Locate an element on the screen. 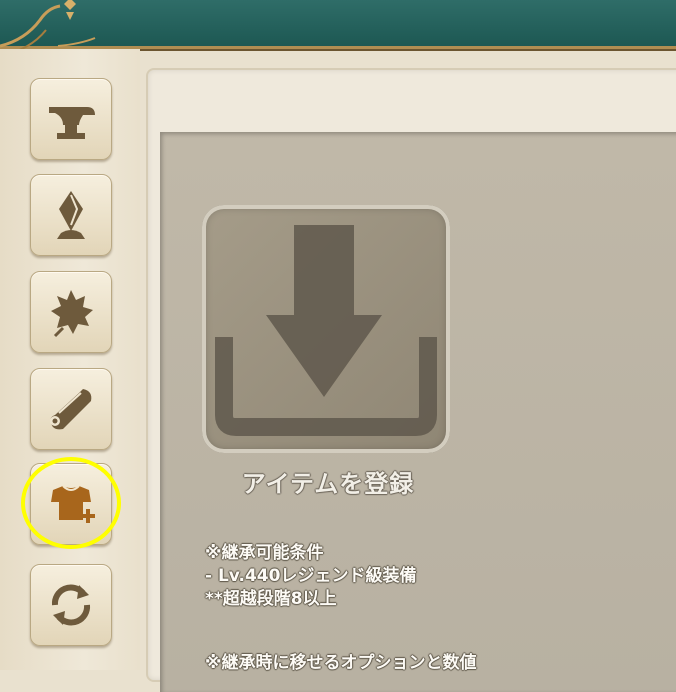 This screenshot has height=692, width=676. anvil-icon is located at coordinates (72, 123).